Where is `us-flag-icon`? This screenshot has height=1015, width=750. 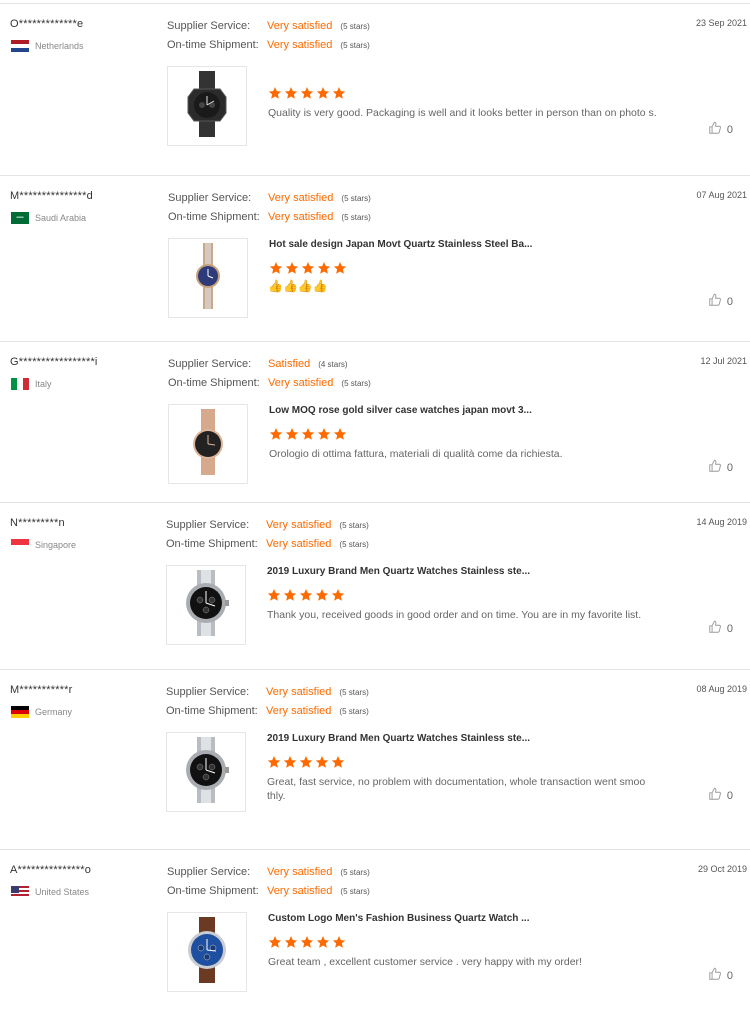 us-flag-icon is located at coordinates (20, 892).